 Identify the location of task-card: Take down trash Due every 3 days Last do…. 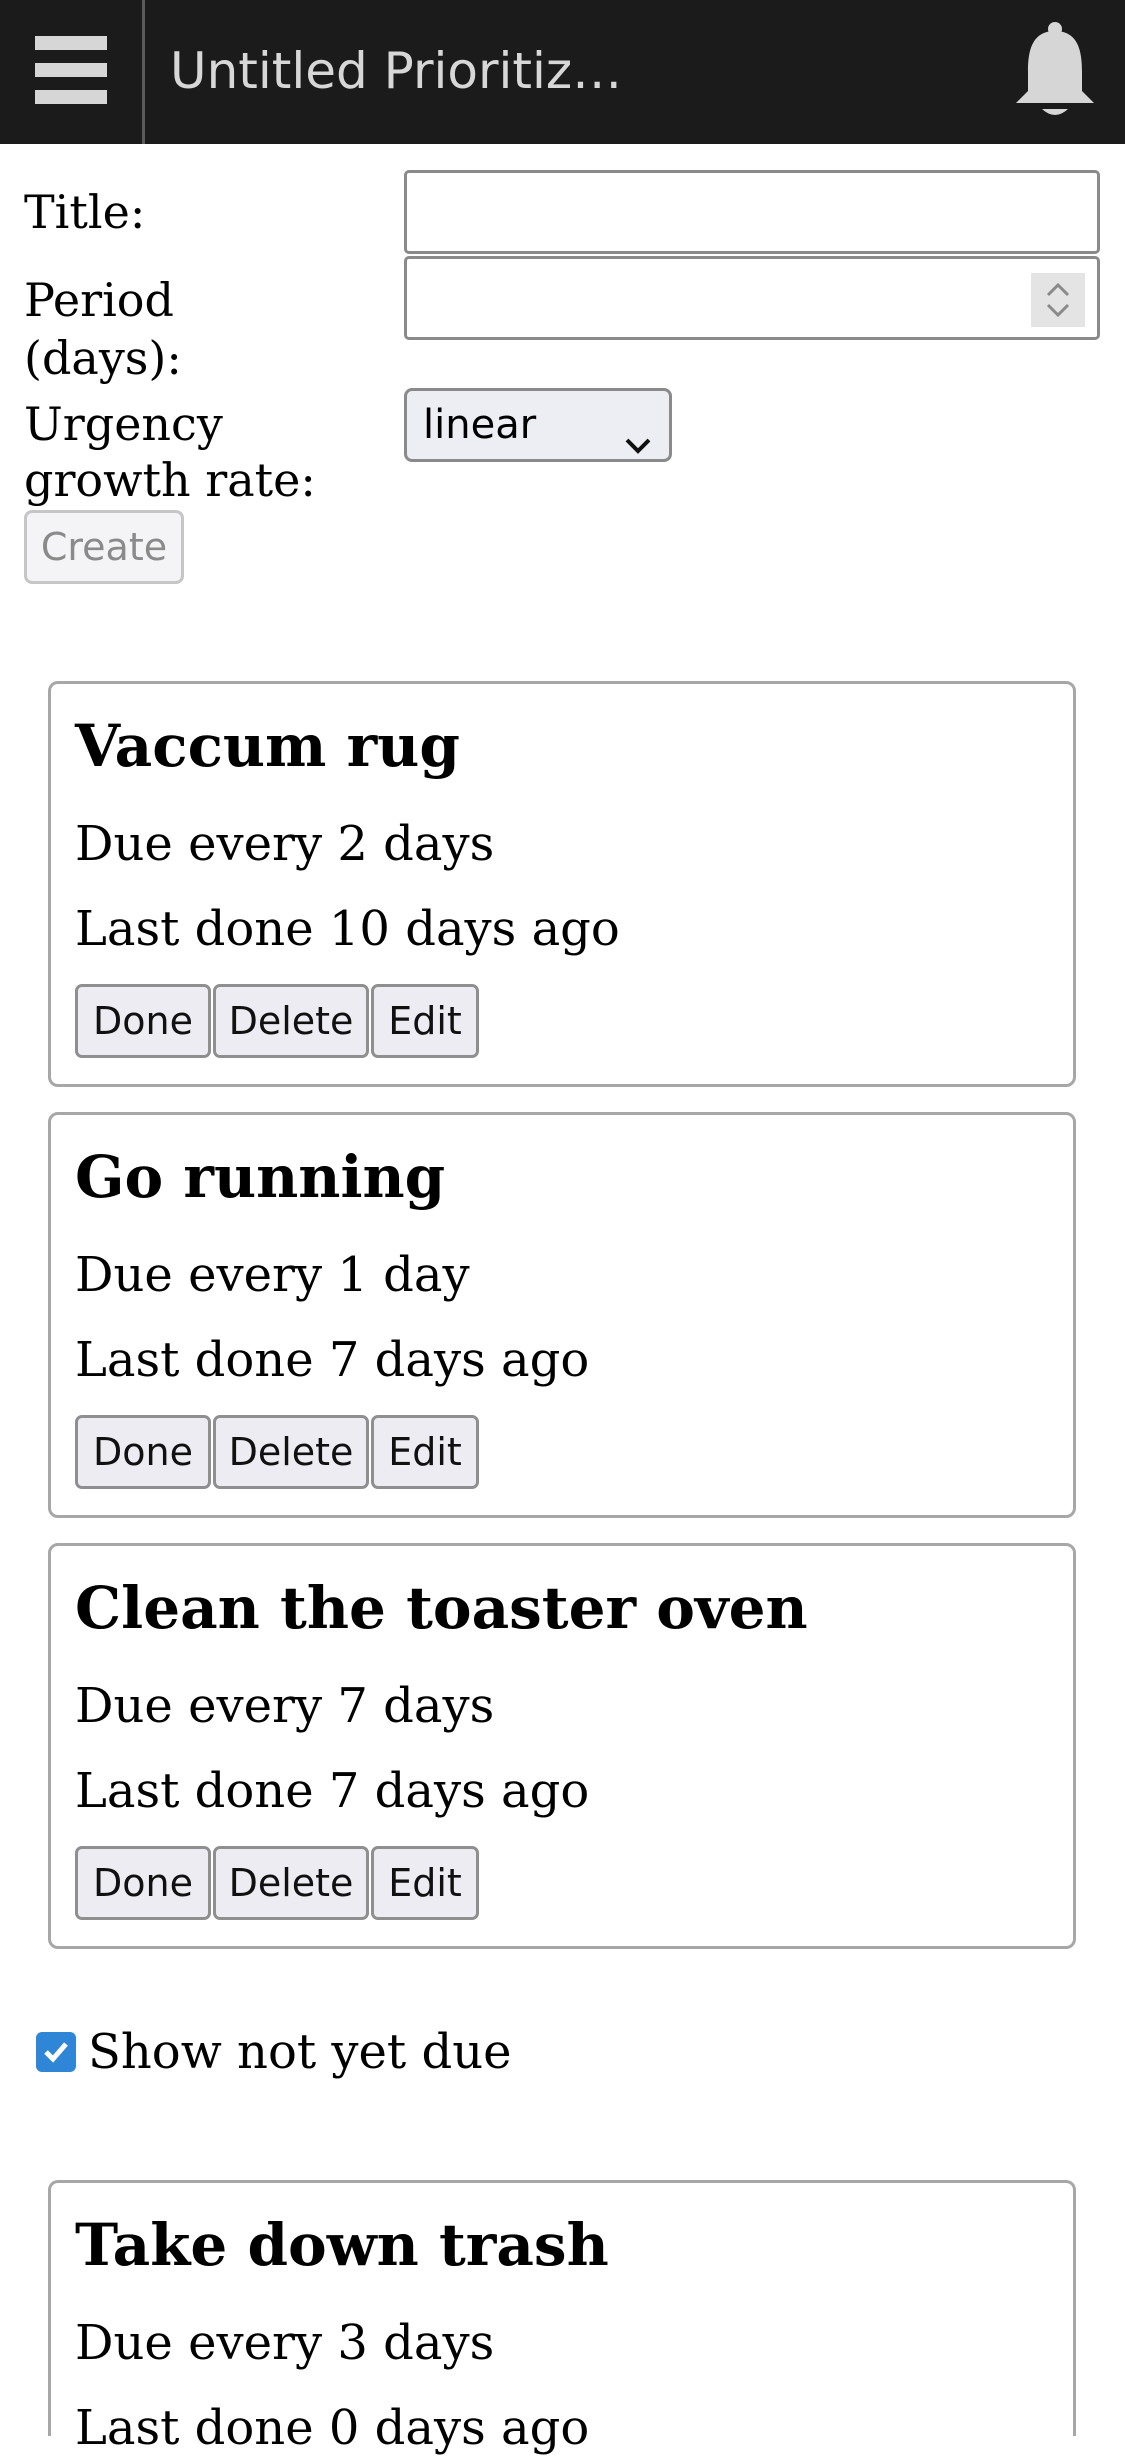
(562, 2318).